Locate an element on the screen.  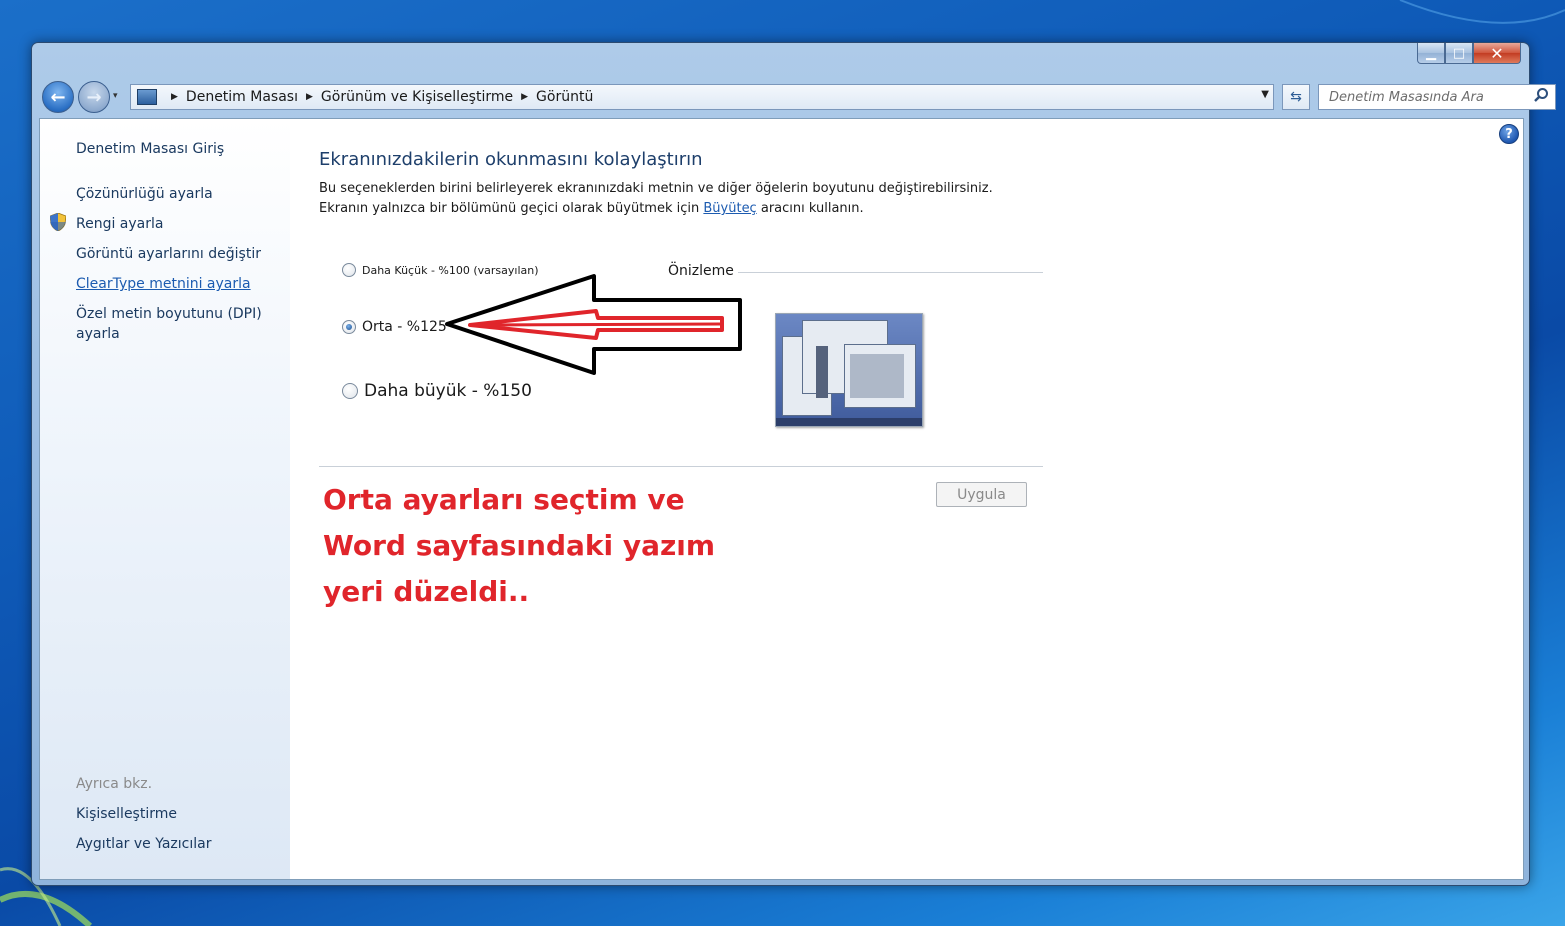
arrow-right-icon: → is located at coordinates (94, 97).